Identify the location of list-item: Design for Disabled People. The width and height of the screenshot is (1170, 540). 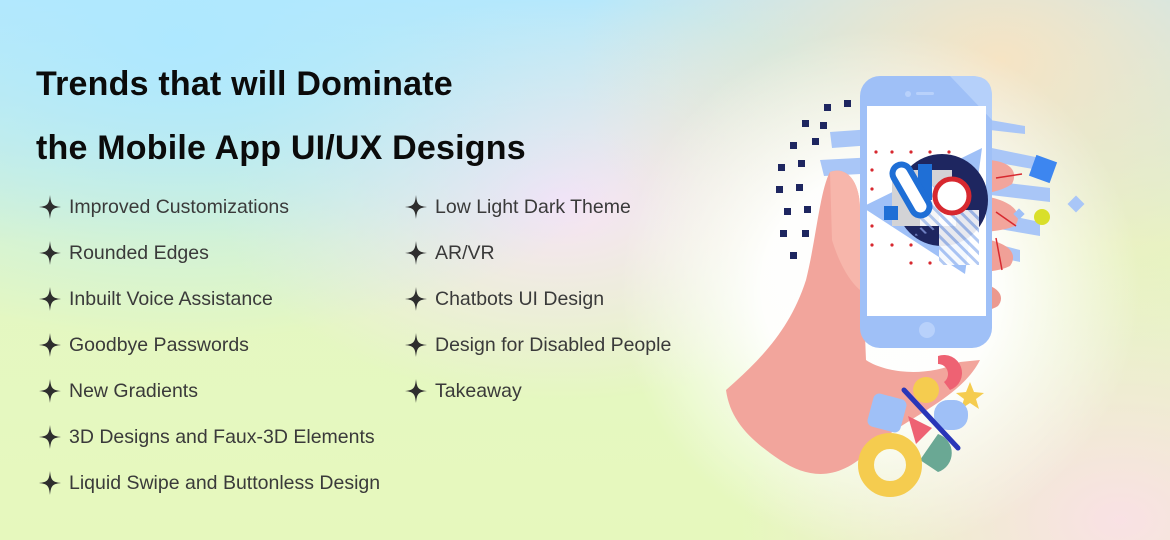
(537, 345).